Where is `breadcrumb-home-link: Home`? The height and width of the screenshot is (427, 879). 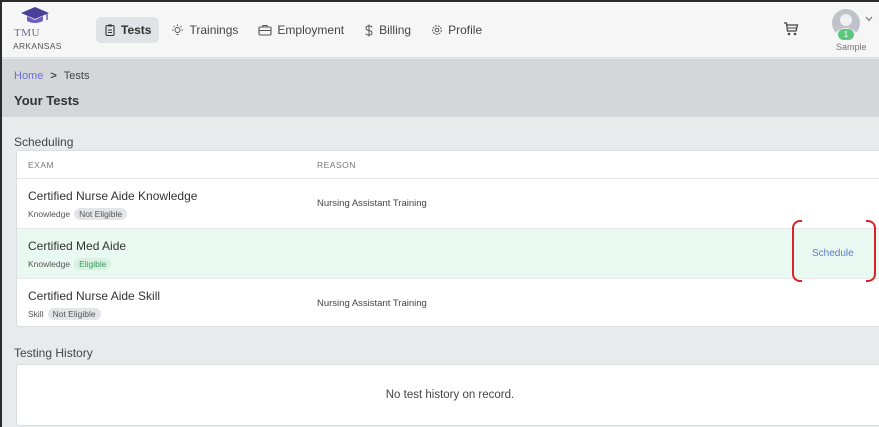
breadcrumb-home-link: Home is located at coordinates (28, 76).